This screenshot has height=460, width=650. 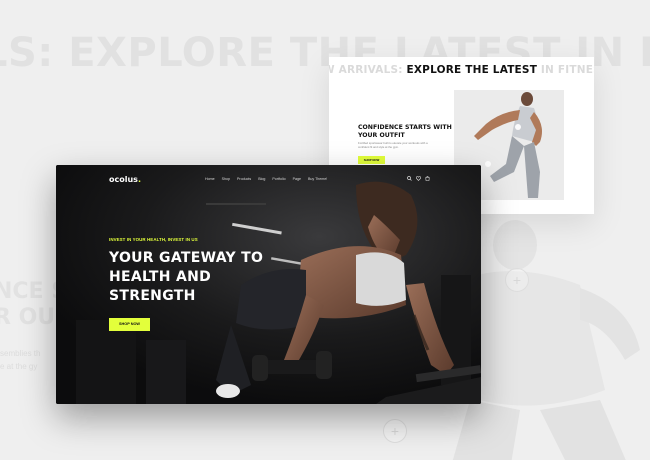 What do you see at coordinates (210, 179) in the screenshot?
I see `nav-item-home: Home` at bounding box center [210, 179].